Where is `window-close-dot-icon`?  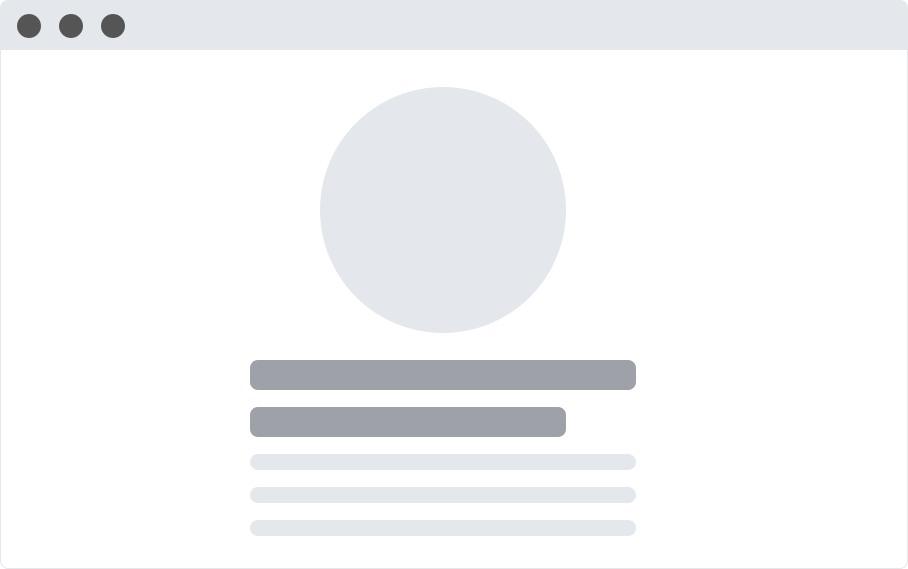
window-close-dot-icon is located at coordinates (29, 26).